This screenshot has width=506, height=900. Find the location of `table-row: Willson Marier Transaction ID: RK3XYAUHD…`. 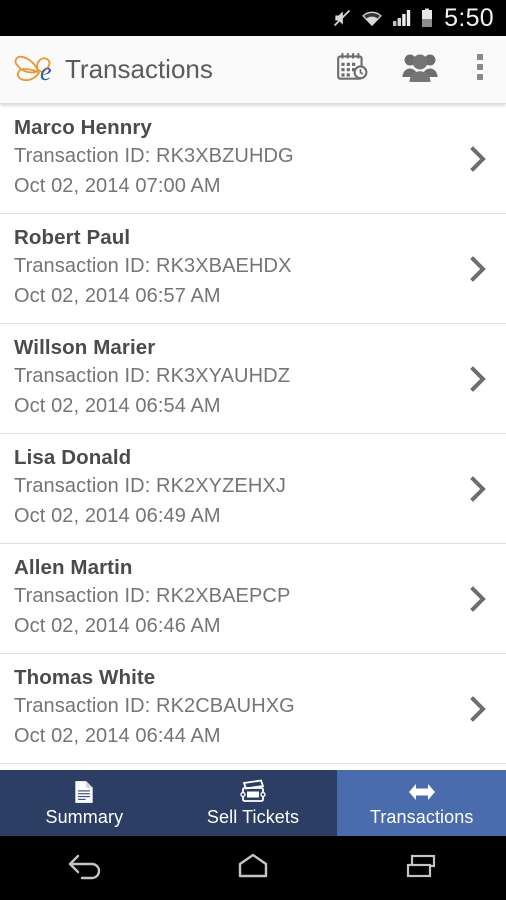

table-row: Willson Marier Transaction ID: RK3XYAUHD… is located at coordinates (253, 379).